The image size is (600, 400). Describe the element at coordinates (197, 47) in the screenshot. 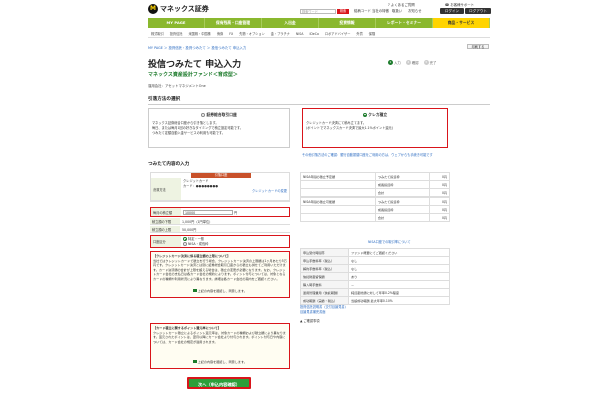

I see `breadcrumb: MY PAGE ＞ 投資信託・投資つみたて ＞ 投信つみたて 申込入力` at that location.